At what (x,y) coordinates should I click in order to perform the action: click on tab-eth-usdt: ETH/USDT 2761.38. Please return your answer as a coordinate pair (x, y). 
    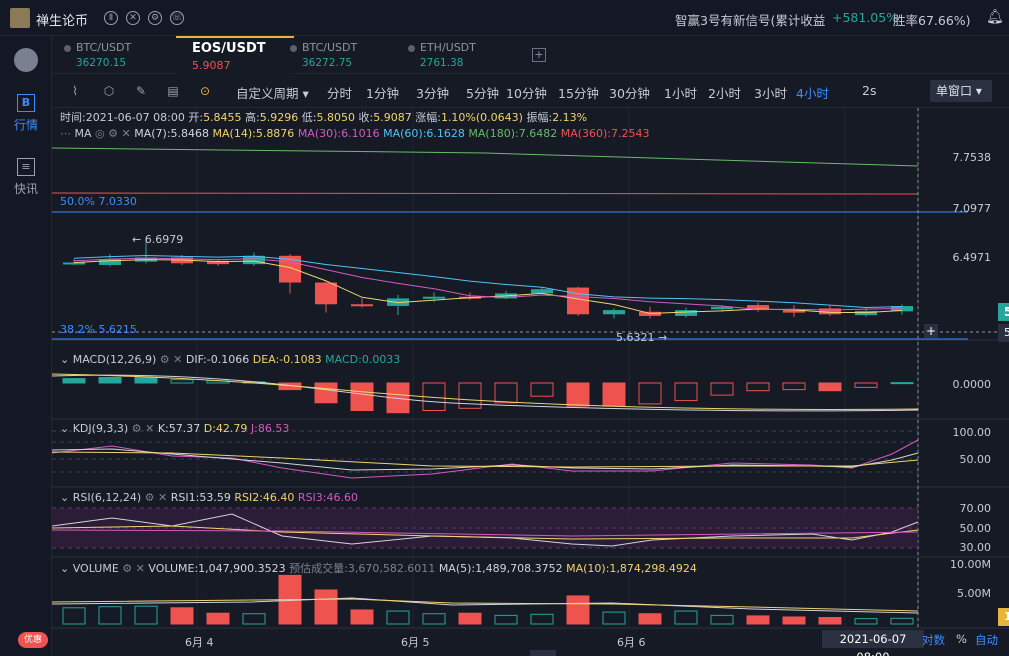
    Looking at the image, I should click on (465, 55).